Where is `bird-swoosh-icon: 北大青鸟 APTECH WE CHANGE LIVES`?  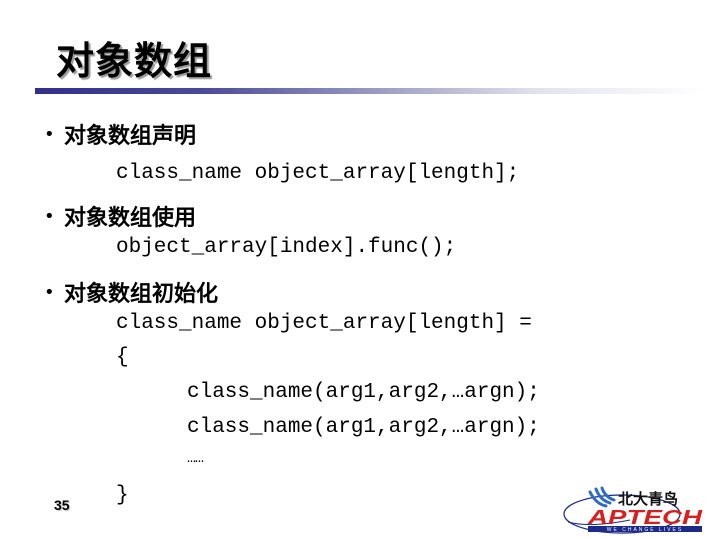 bird-swoosh-icon: 北大青鸟 APTECH WE CHANGE LIVES is located at coordinates (633, 510).